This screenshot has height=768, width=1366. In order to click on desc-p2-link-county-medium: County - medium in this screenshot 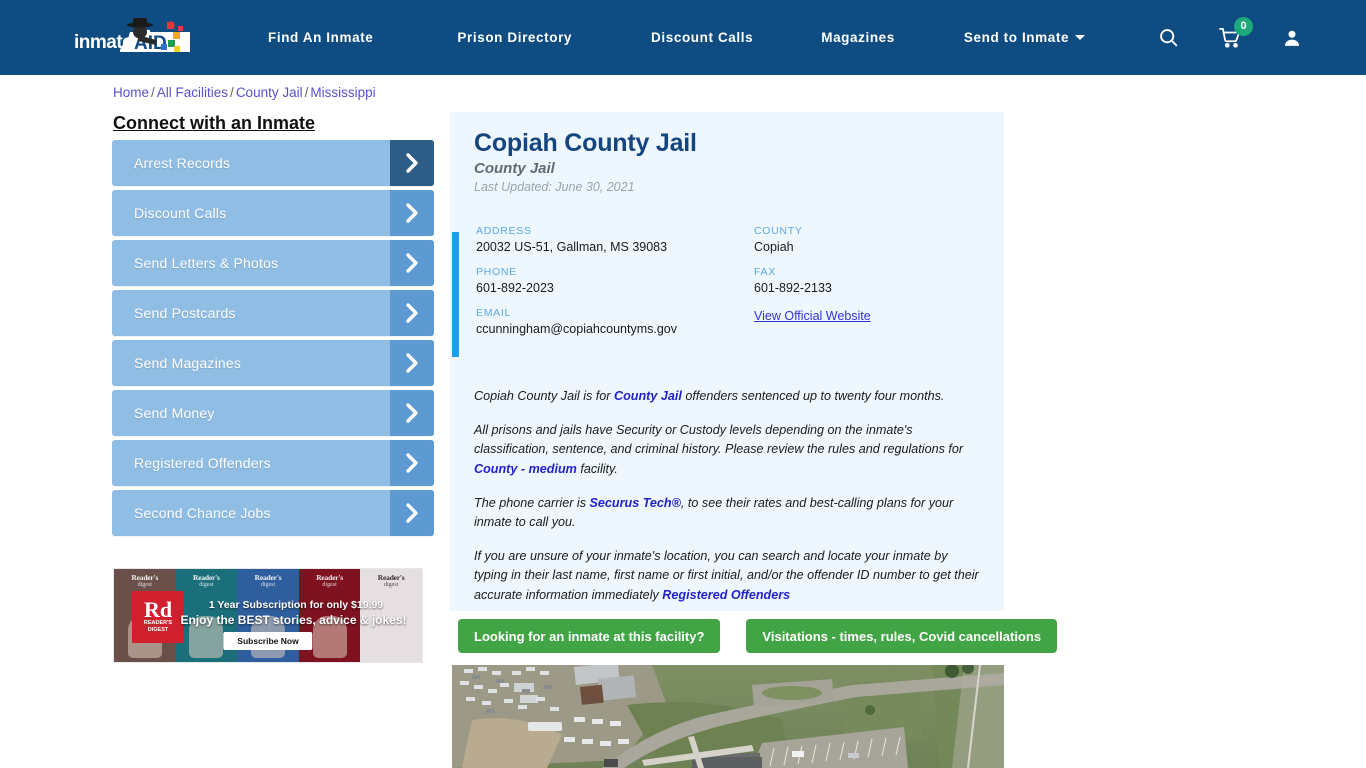, I will do `click(525, 469)`.